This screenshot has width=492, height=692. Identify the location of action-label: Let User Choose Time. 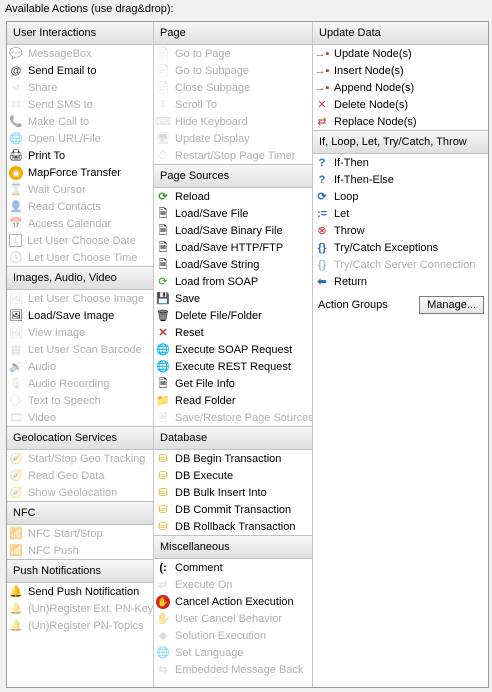
(83, 257).